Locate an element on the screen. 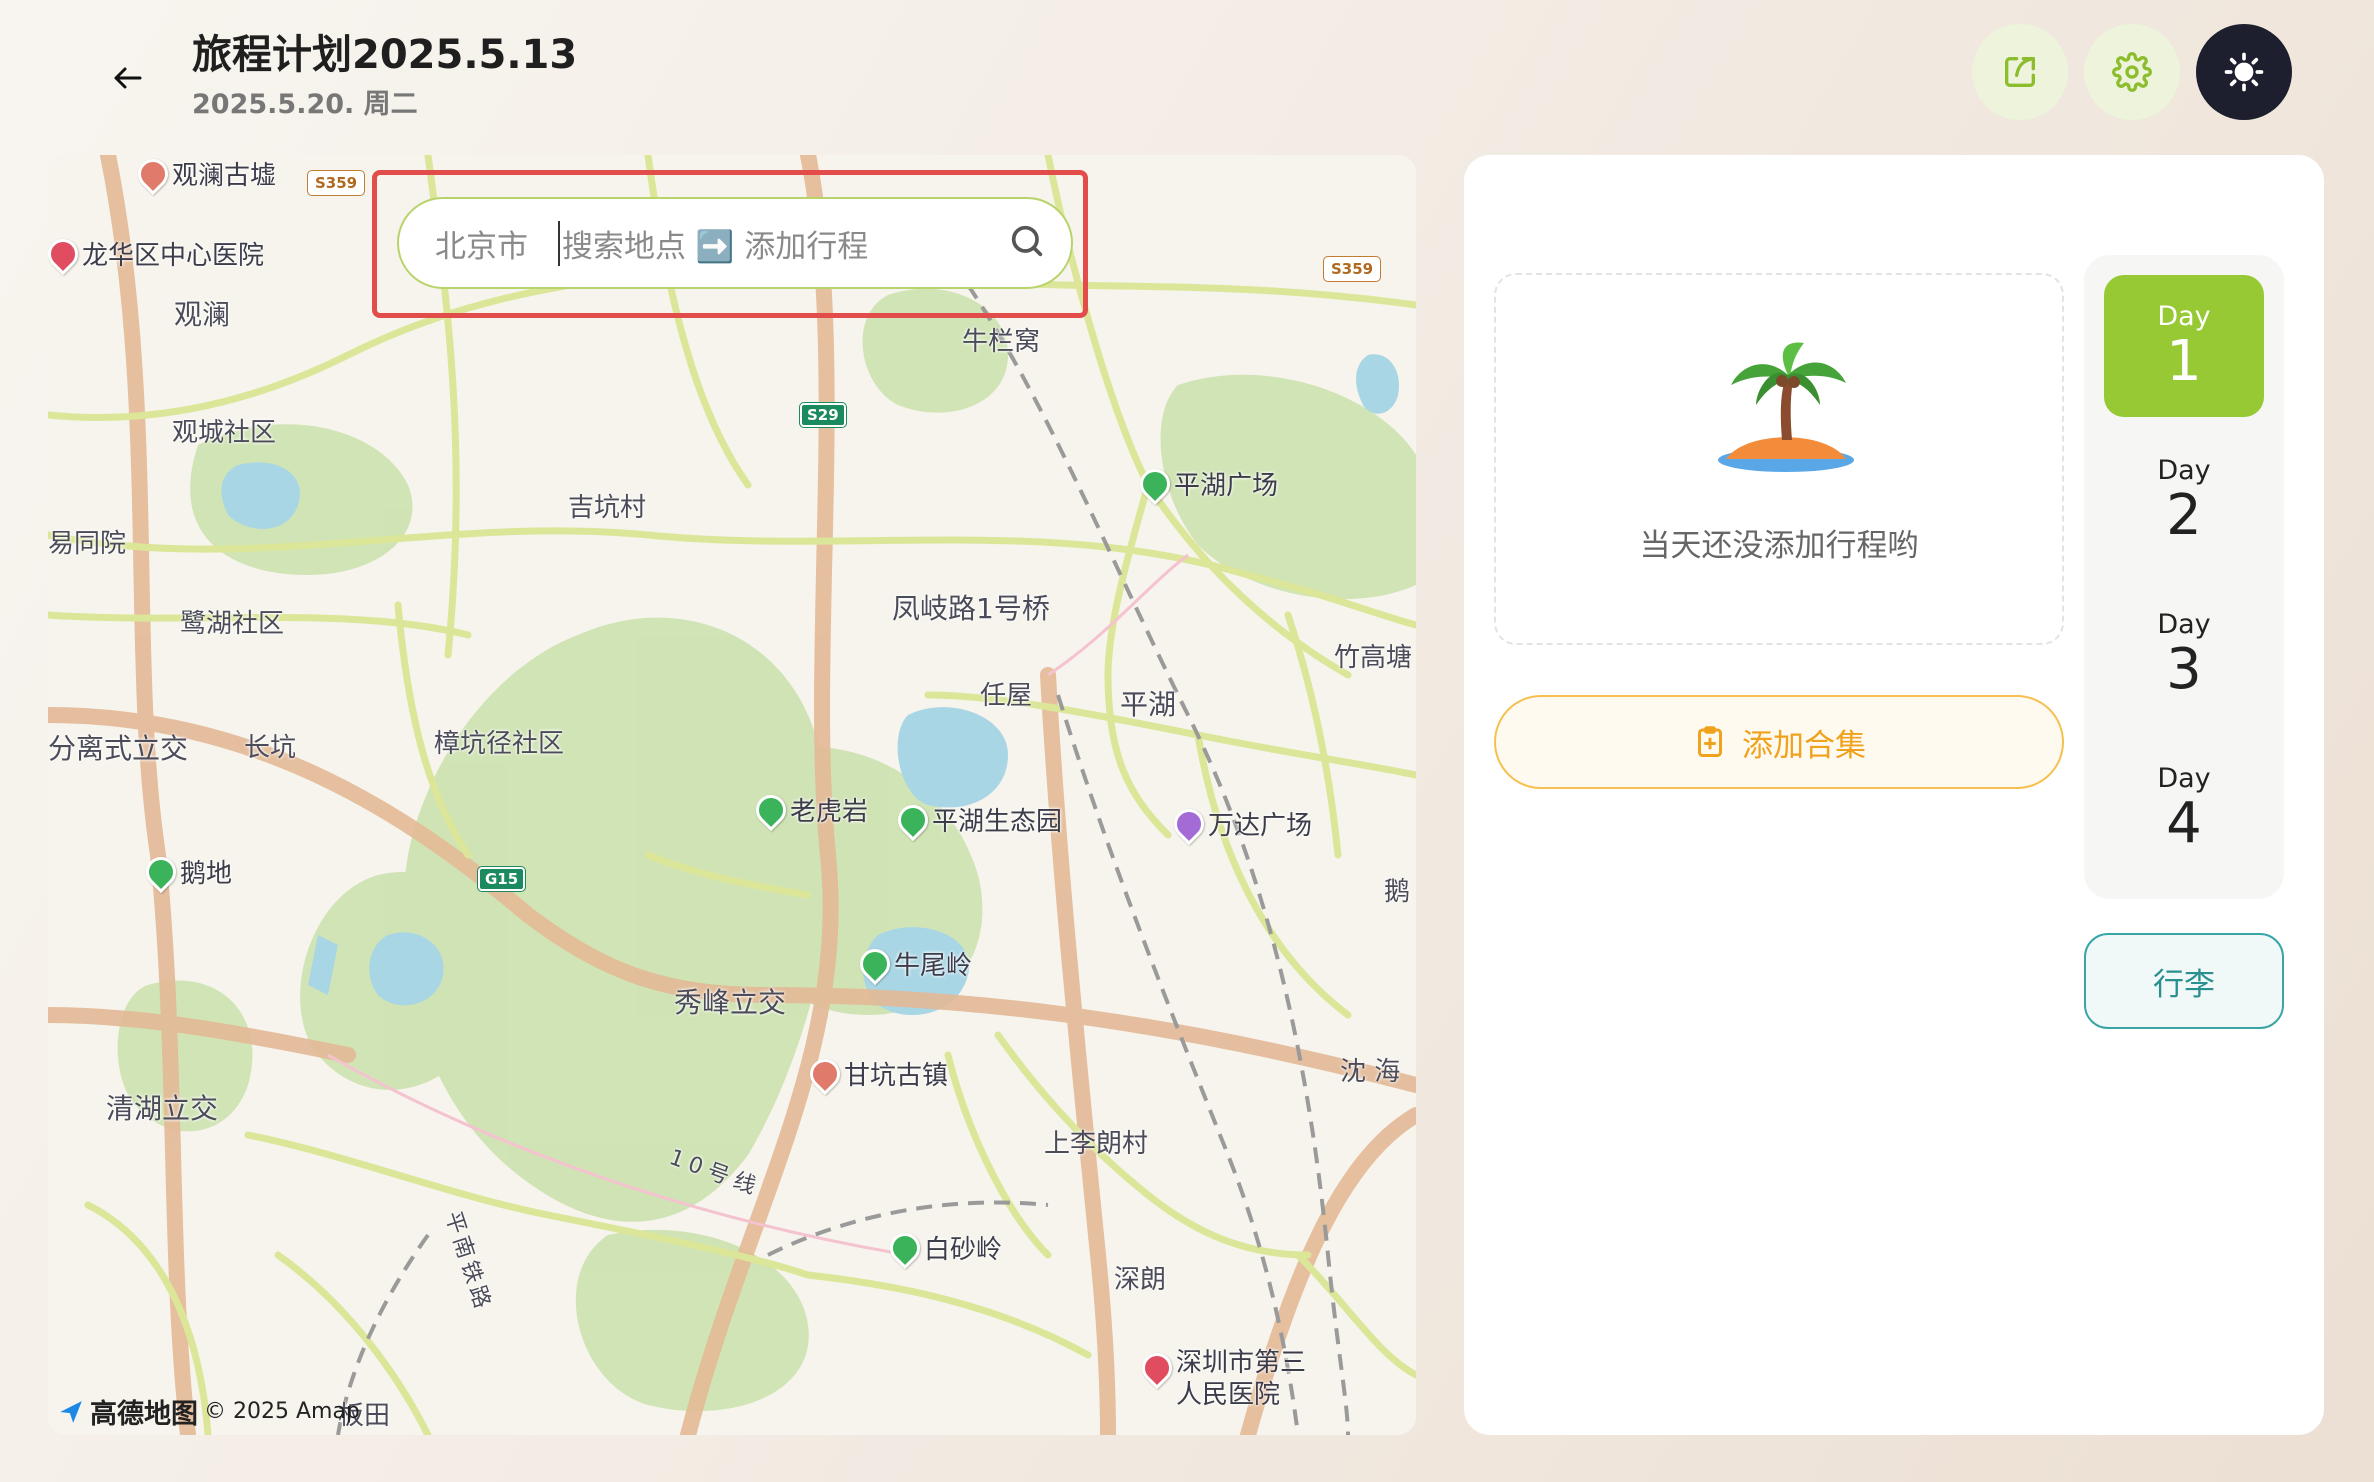 Image resolution: width=2374 pixels, height=1482 pixels. map-attribution: 高德地图 © 2025 Amap is located at coordinates (209, 1411).